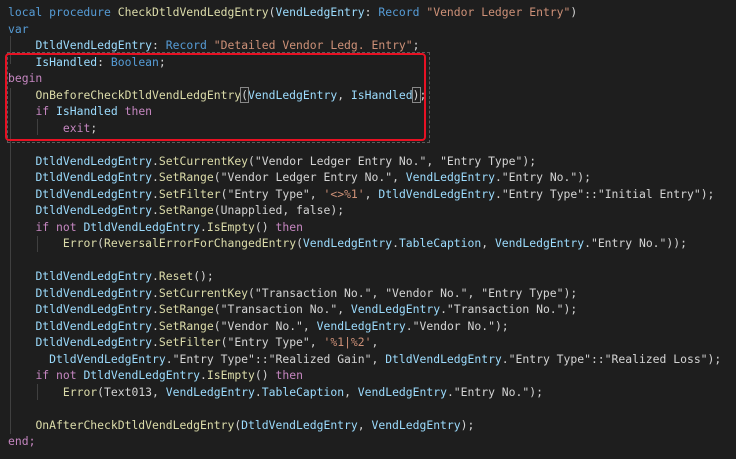 The width and height of the screenshot is (736, 459). What do you see at coordinates (282, 309) in the screenshot?
I see `code-token: ("Transaction No.",` at bounding box center [282, 309].